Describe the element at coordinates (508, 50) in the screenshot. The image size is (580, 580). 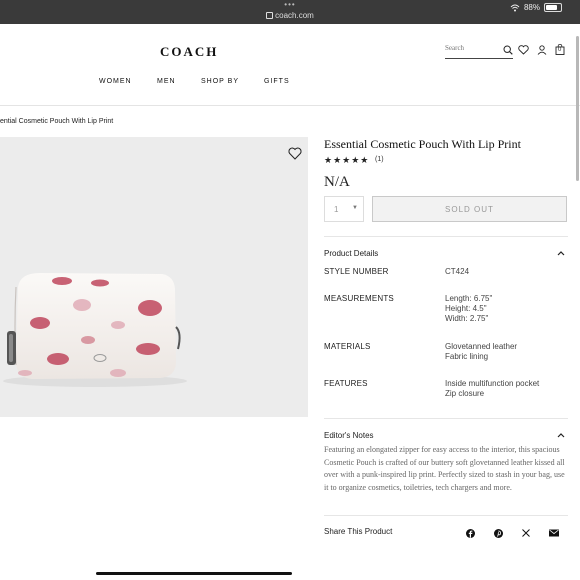
I see `search-icon` at that location.